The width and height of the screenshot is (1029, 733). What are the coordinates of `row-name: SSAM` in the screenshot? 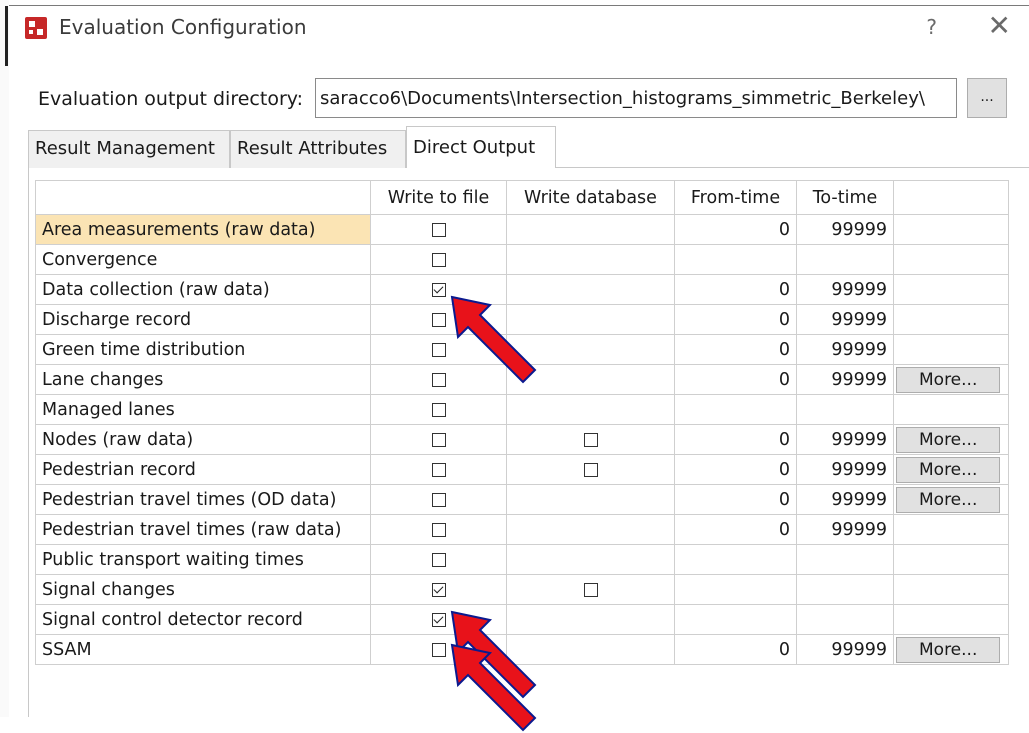 It's located at (203, 649).